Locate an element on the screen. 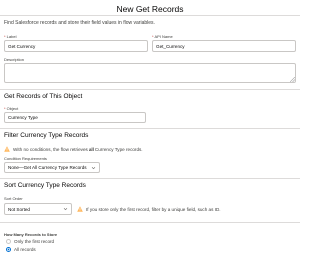 This screenshot has width=320, height=257. store-section-title: How Many Records to Store is located at coordinates (31, 234).